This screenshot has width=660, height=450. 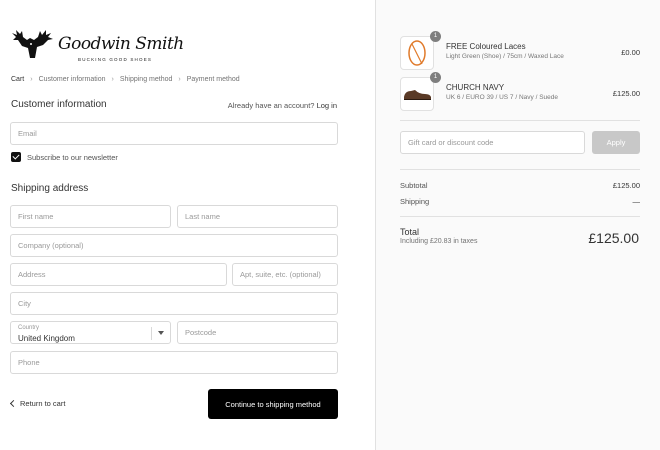 I want to click on breadcrumb-shipping-method: Shipping method, so click(x=146, y=79).